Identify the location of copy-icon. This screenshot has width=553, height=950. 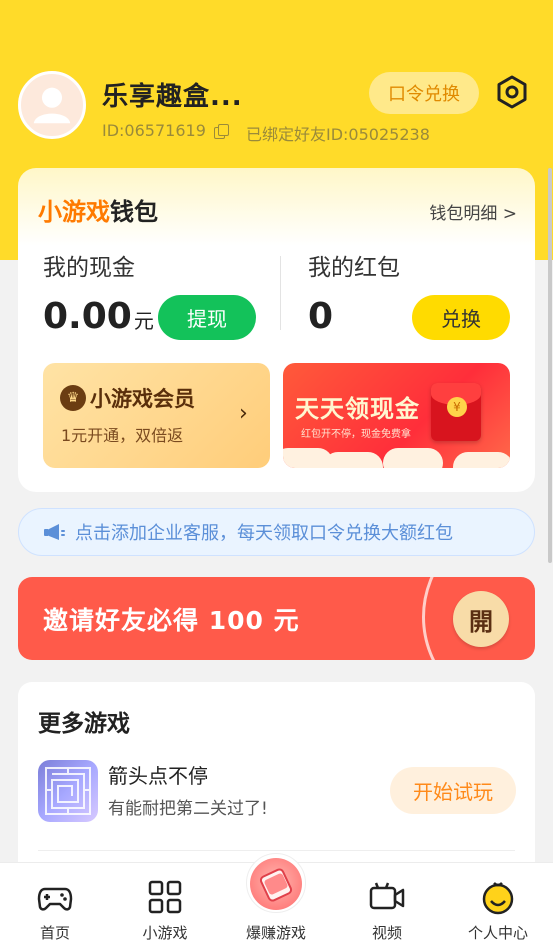
(221, 131).